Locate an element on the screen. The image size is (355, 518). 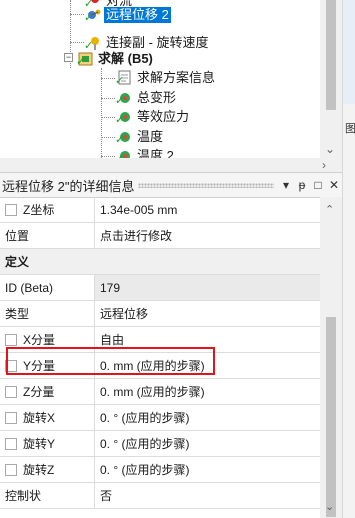
tree-item-solution-info: ✓ 求解方案信息 is located at coordinates (166, 78).